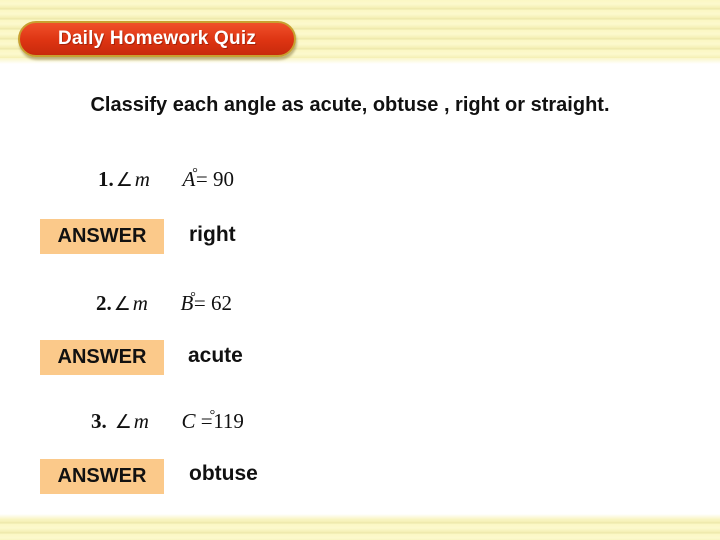 The width and height of the screenshot is (720, 540). I want to click on angle-variable: C, so click(188, 421).